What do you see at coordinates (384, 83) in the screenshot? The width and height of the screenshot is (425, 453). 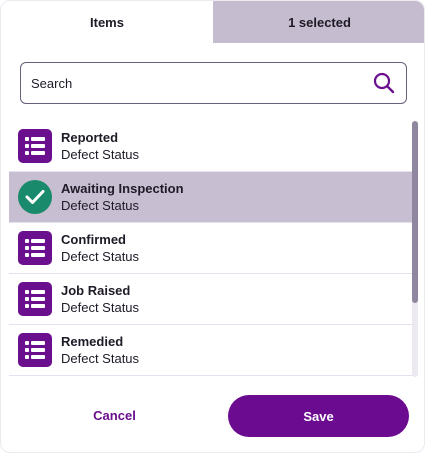 I see `search-icon` at bounding box center [384, 83].